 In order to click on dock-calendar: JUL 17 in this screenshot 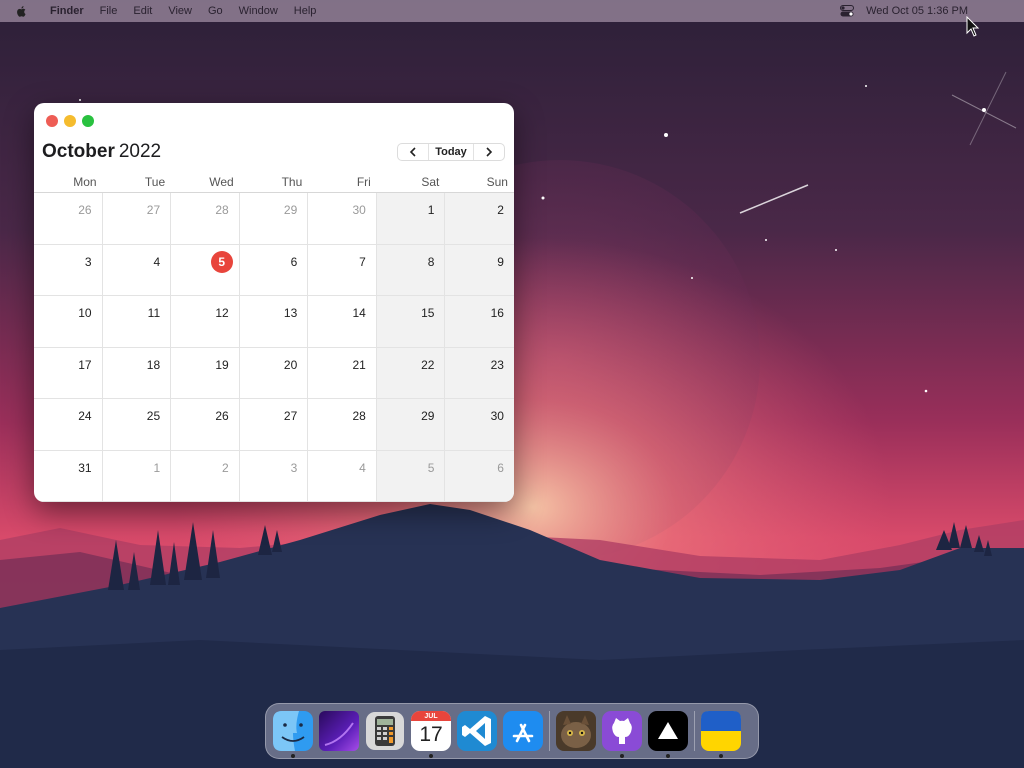, I will do `click(431, 734)`.